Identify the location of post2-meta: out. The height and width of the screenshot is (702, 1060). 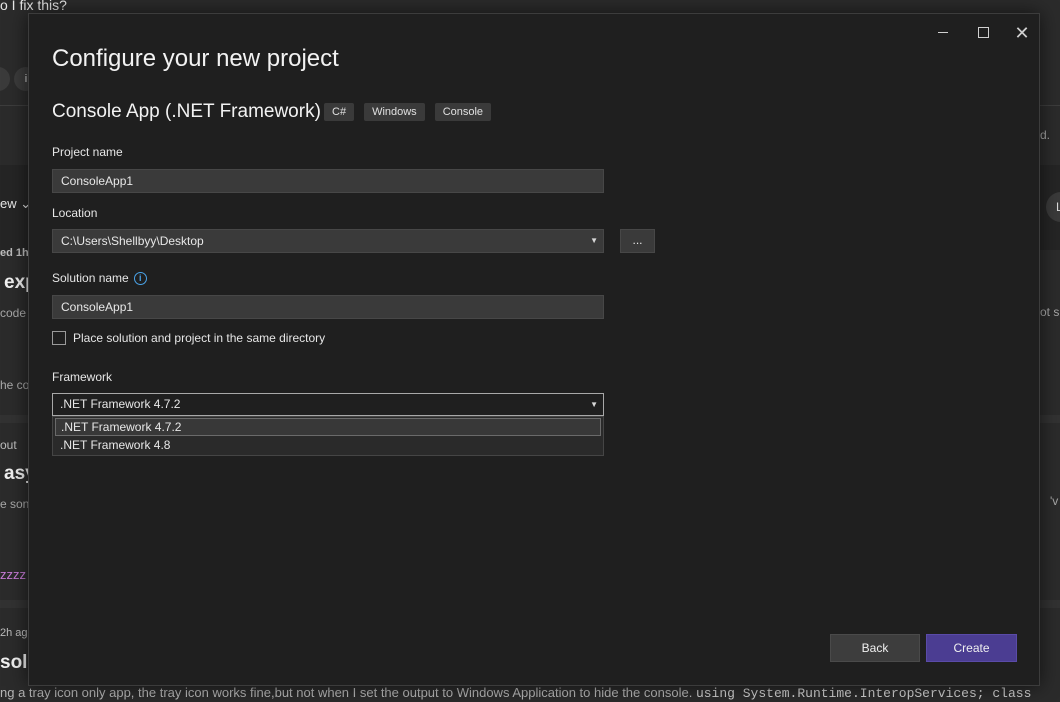
(8, 445).